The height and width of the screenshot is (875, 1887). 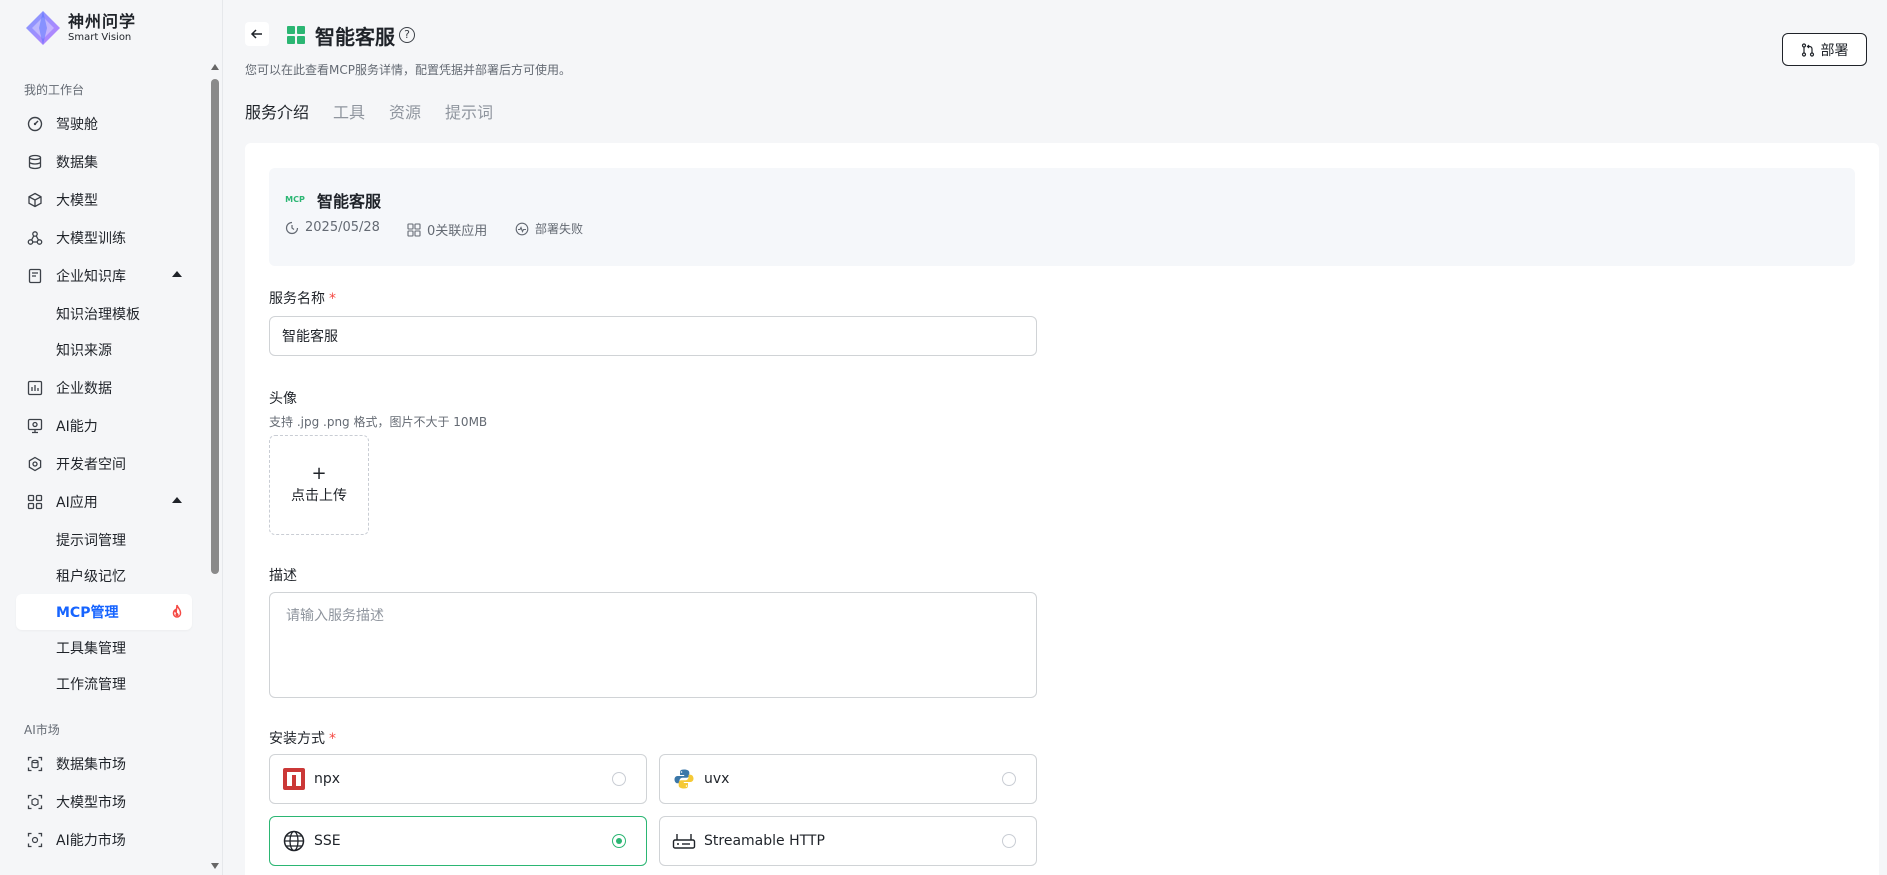 What do you see at coordinates (458, 841) in the screenshot?
I see `install-option-sse: SSE` at bounding box center [458, 841].